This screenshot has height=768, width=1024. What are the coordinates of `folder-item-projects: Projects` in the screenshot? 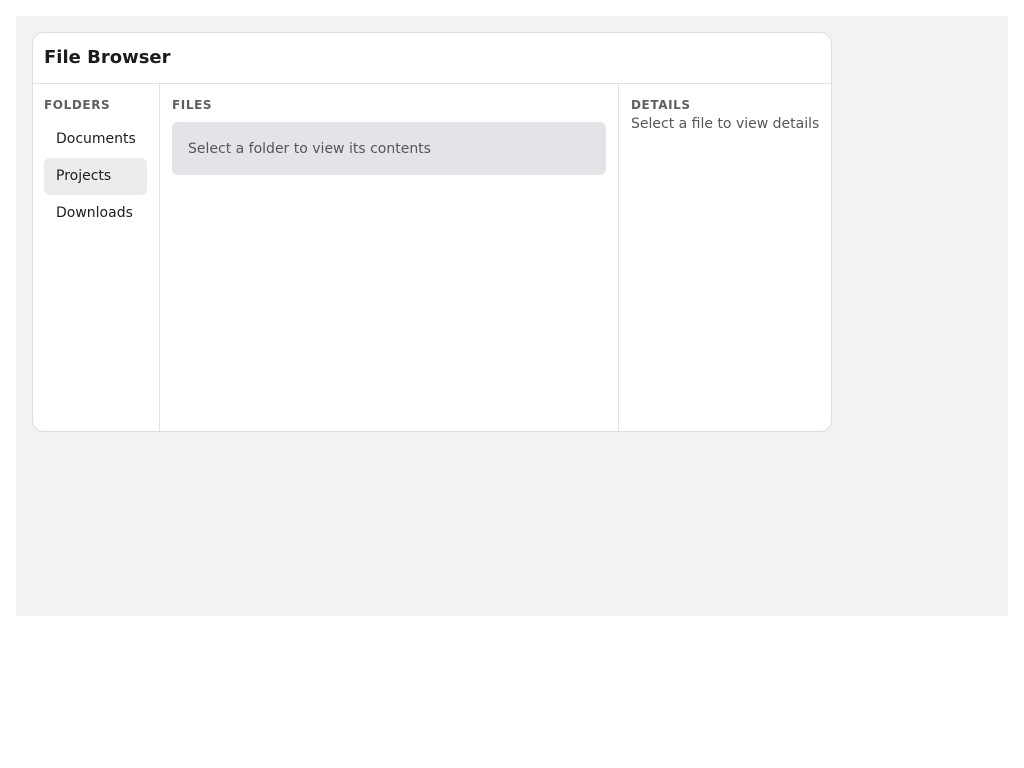 It's located at (95, 176).